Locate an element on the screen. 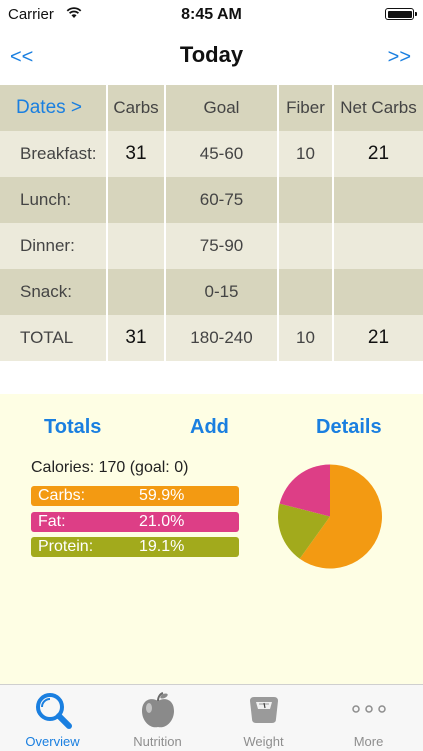 This screenshot has height=751, width=423. macro-label: Fat: is located at coordinates (52, 521).